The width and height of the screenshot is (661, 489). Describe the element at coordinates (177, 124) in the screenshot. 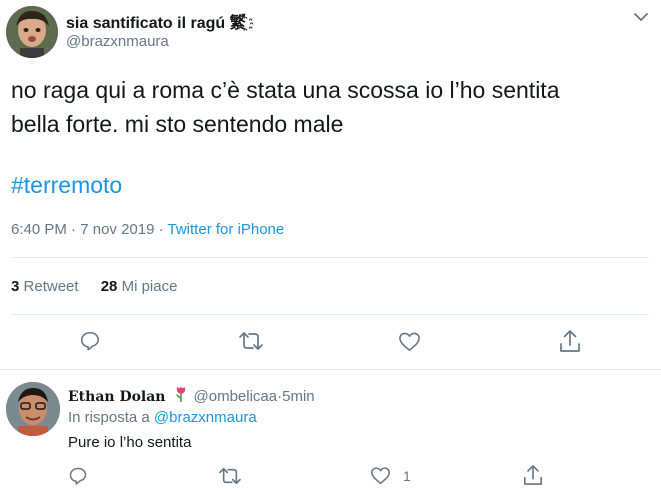

I see `tweet-text-line-2: bella forte. mi sto sentendo male` at that location.